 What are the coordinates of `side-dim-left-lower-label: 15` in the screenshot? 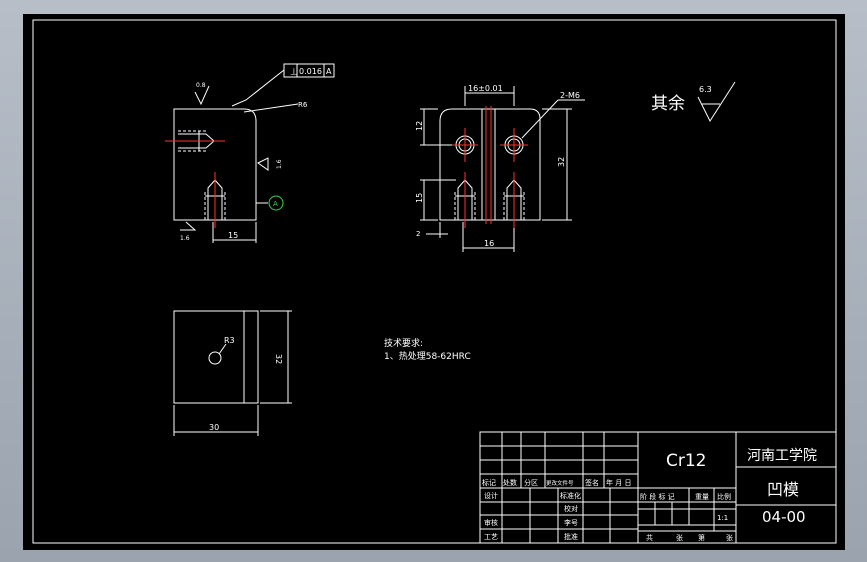 It's located at (419, 198).